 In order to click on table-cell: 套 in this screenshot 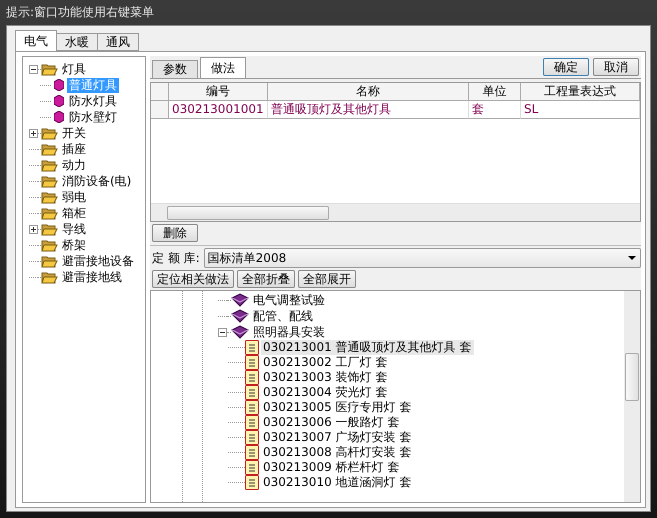, I will do `click(495, 110)`.